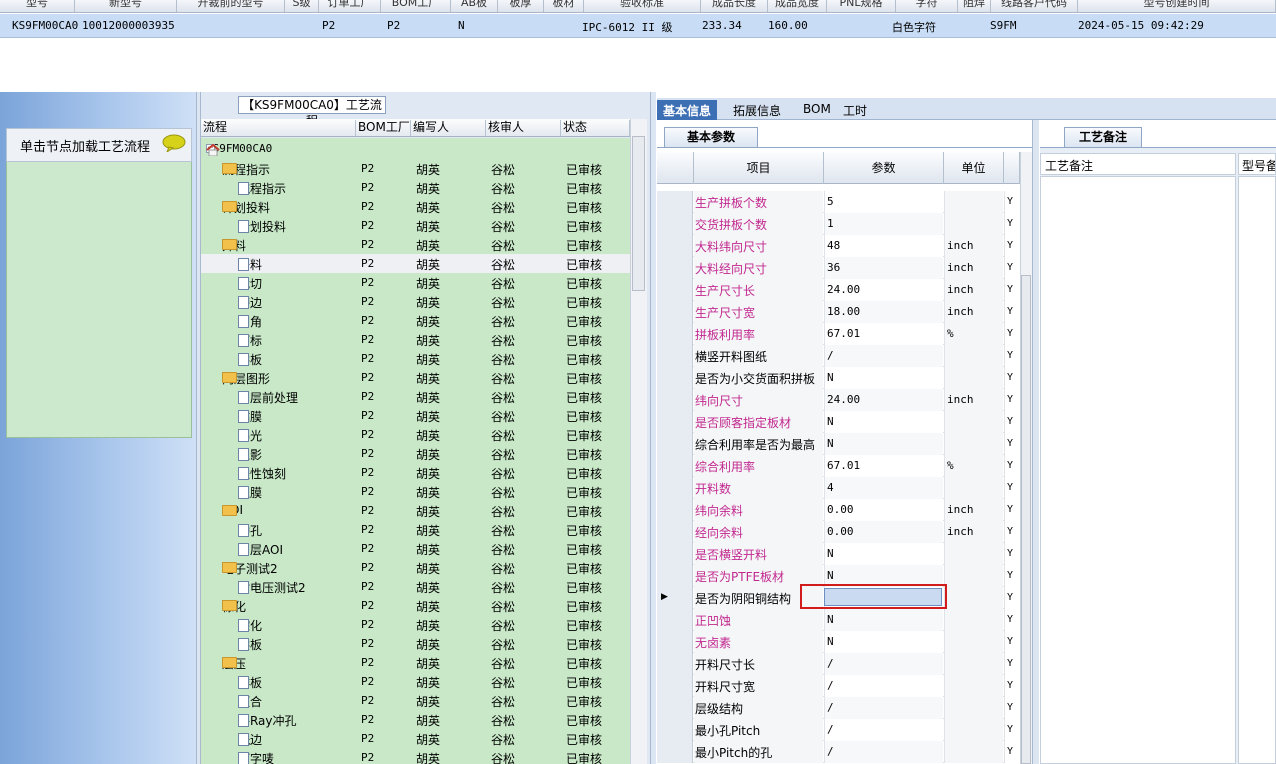 This screenshot has width=1276, height=764. I want to click on param-row: 是否横竖开料 N Y, so click(838, 554).